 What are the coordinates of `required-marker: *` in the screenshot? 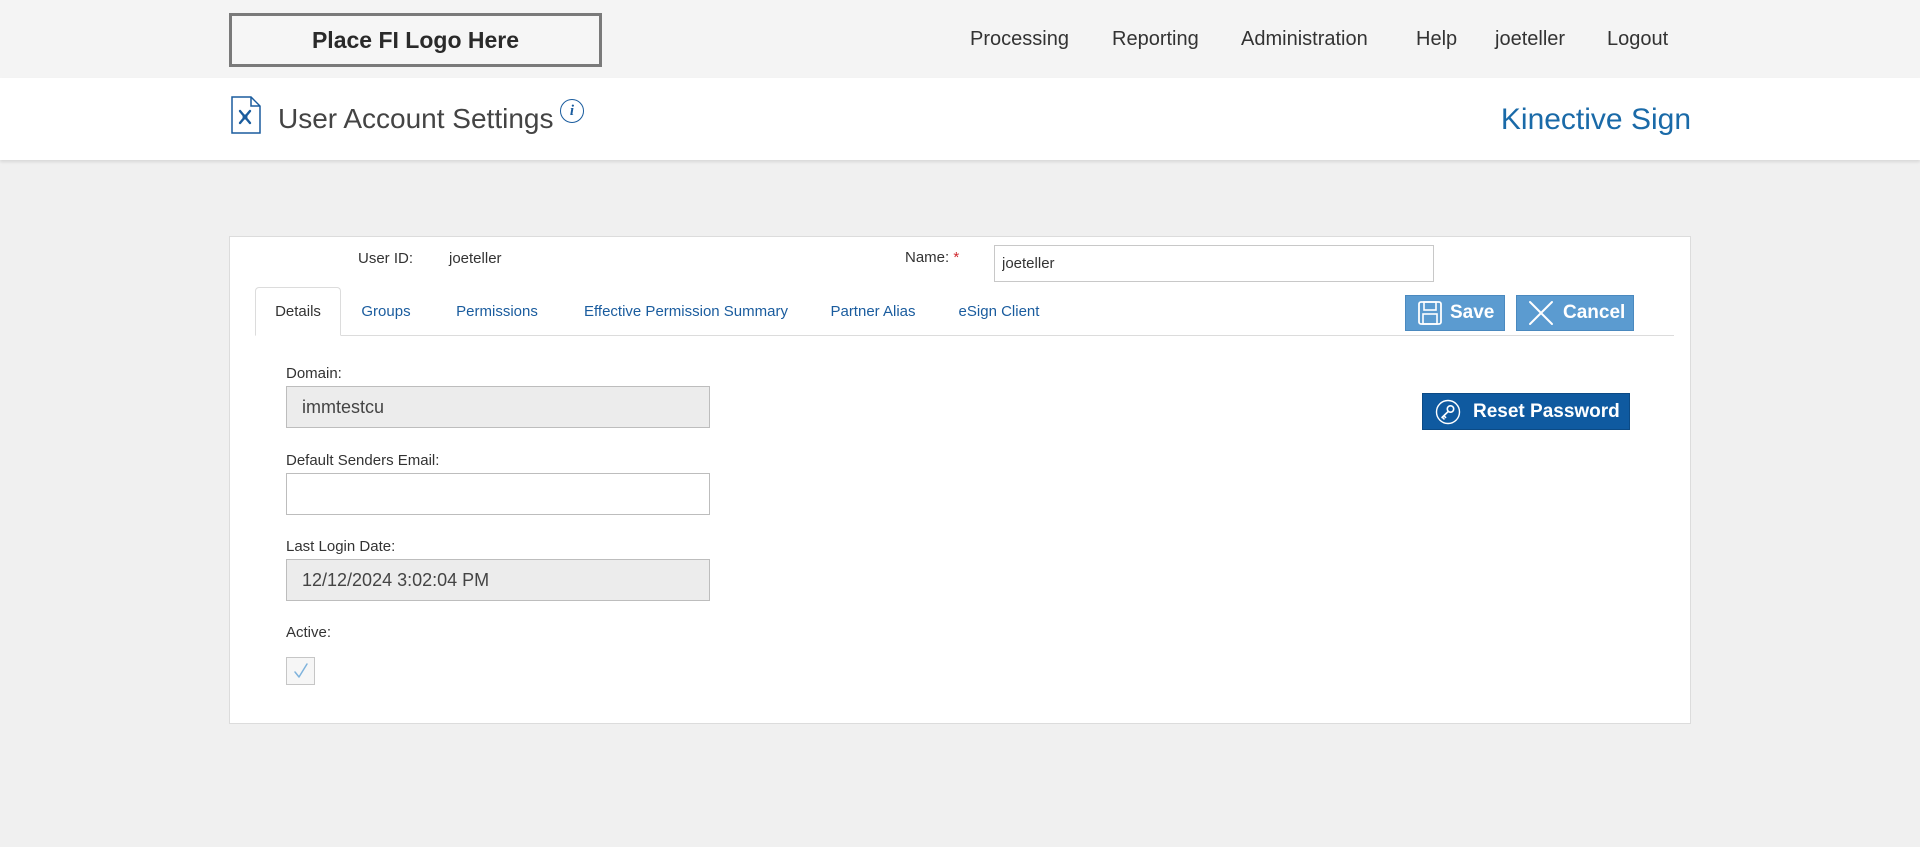 It's located at (956, 257).